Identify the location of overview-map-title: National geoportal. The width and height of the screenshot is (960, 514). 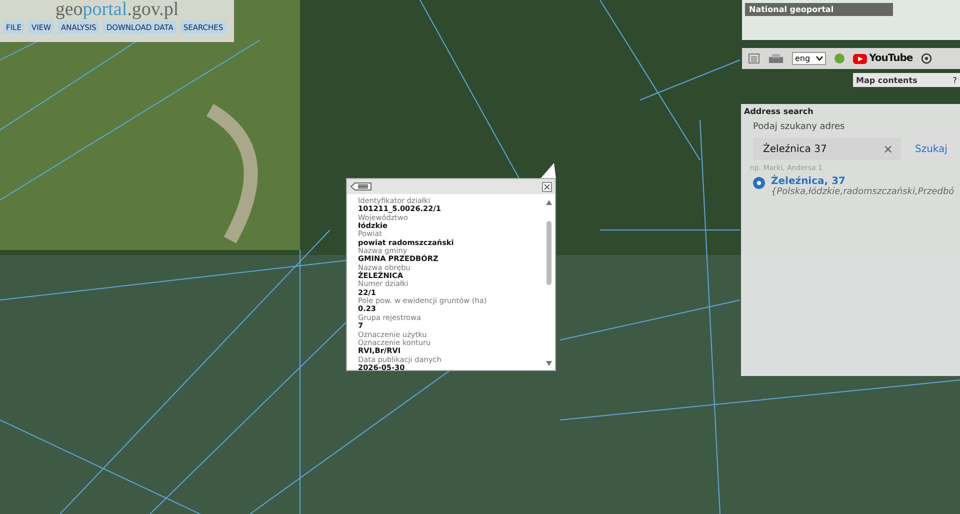
(819, 9).